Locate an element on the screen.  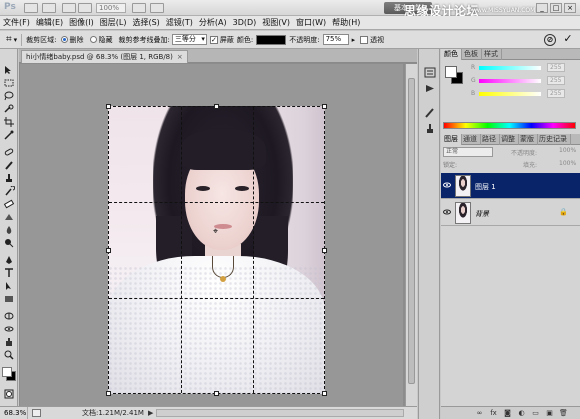
perspective-checkbox is located at coordinates (364, 39).